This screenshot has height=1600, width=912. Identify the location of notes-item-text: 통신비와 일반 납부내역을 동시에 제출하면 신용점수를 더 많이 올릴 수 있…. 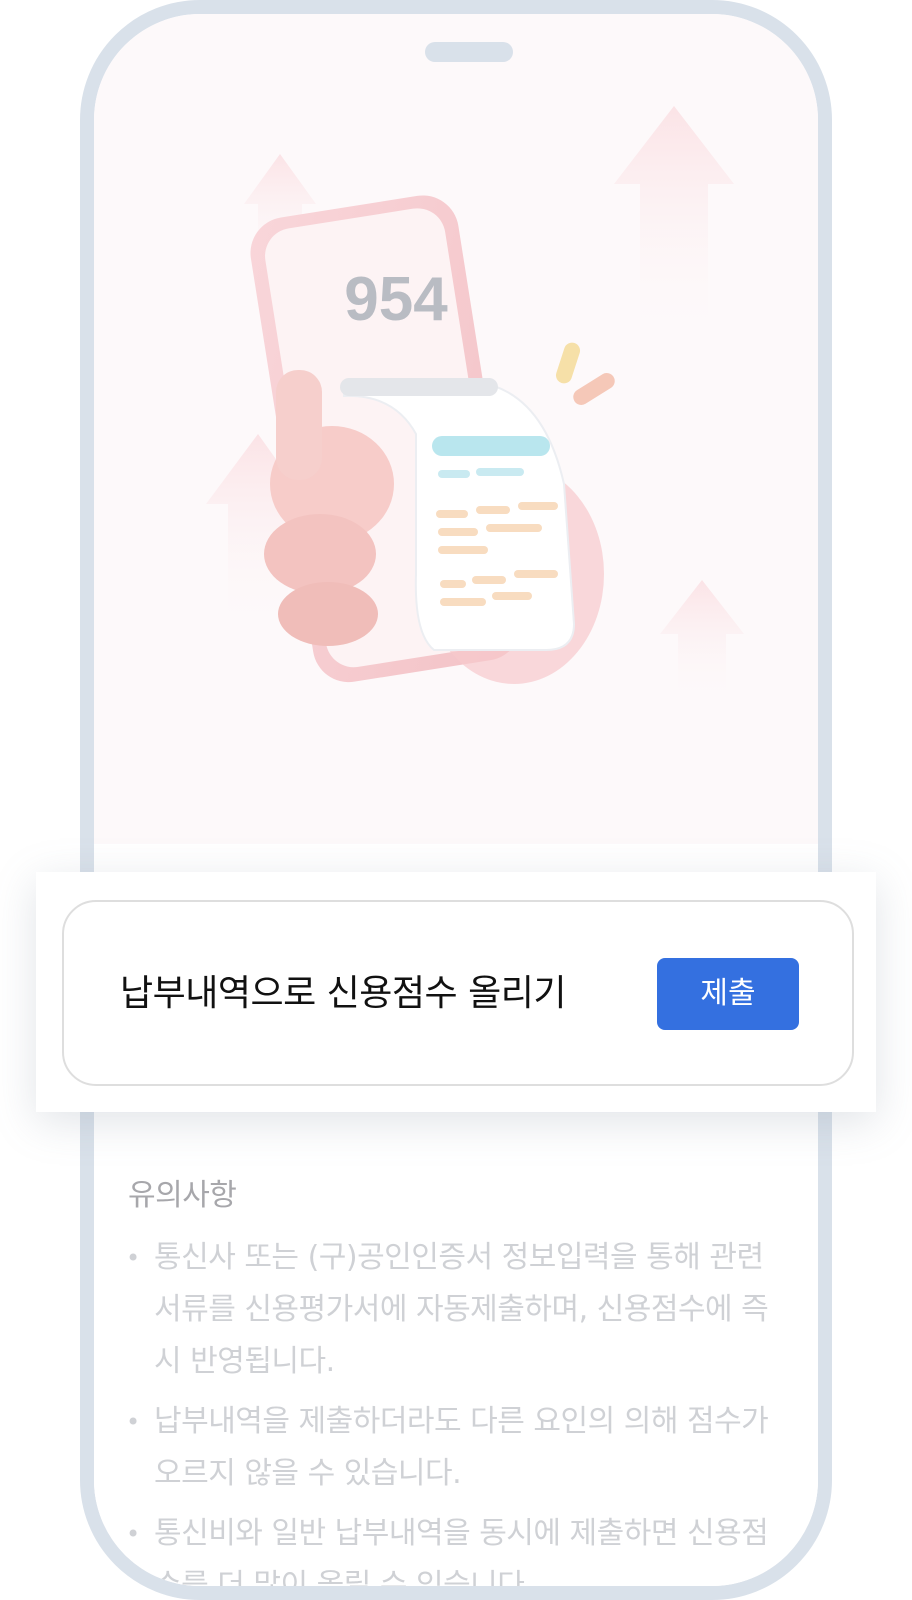
(461, 1558).